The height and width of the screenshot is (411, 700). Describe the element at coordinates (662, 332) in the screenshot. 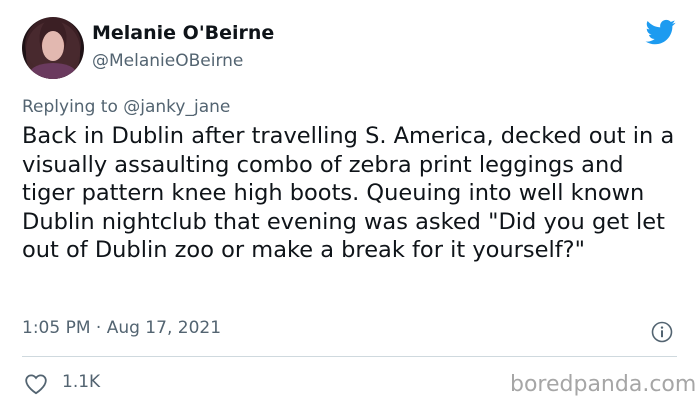

I see `info-icon` at that location.